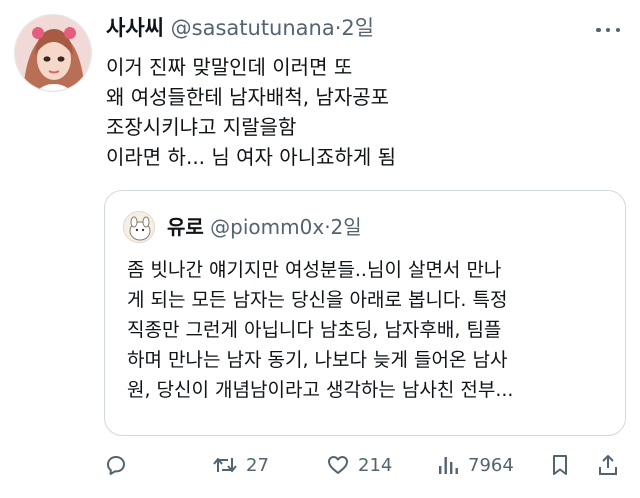 The width and height of the screenshot is (640, 498). What do you see at coordinates (491, 465) in the screenshot?
I see `view-count: 7964` at bounding box center [491, 465].